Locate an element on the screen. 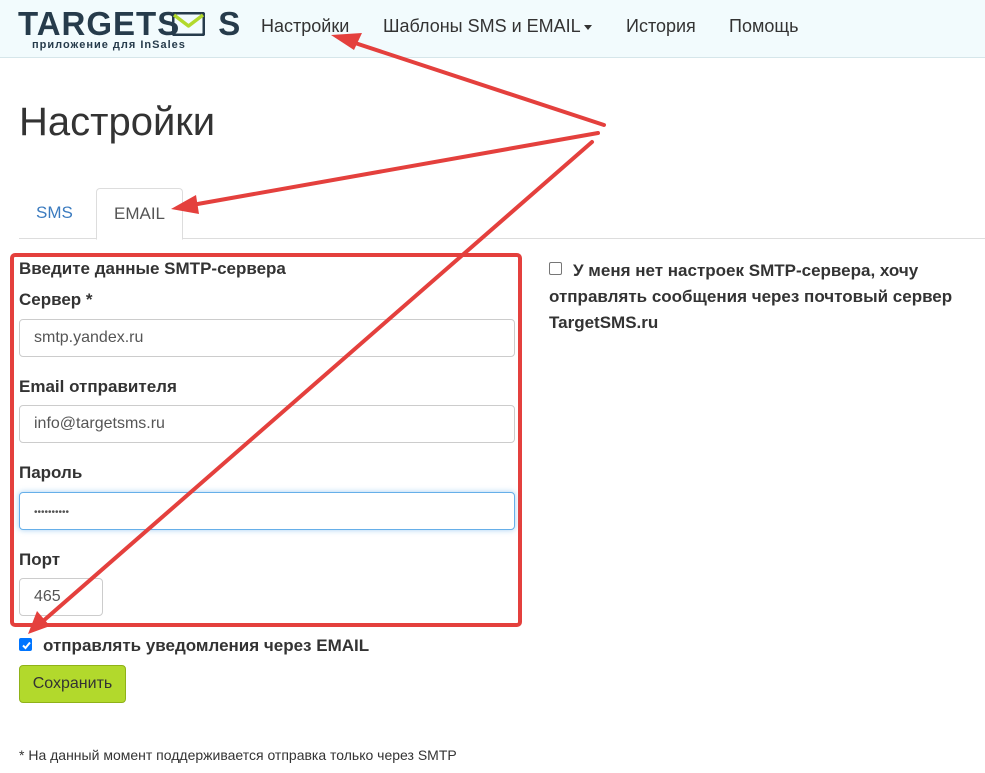 The width and height of the screenshot is (985, 773). envelope-icon is located at coordinates (188, 24).